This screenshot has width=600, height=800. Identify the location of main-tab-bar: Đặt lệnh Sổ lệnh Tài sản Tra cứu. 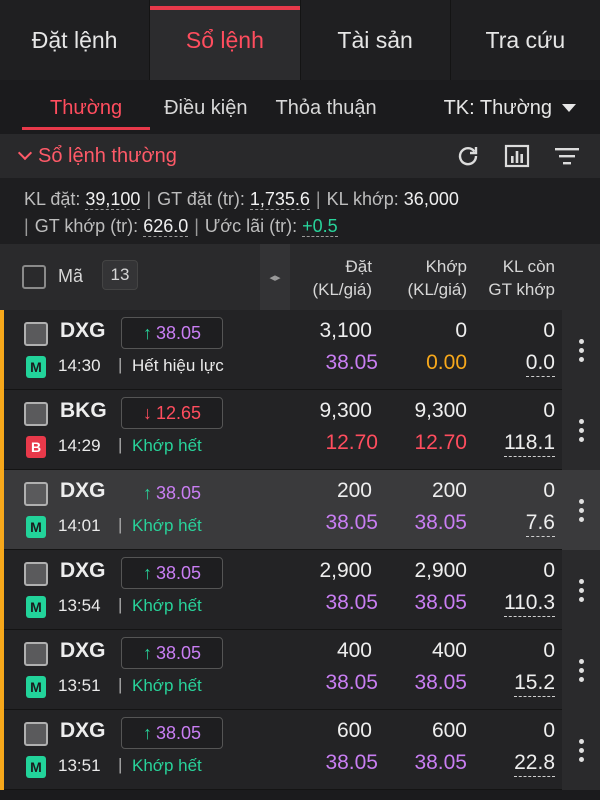
(300, 40).